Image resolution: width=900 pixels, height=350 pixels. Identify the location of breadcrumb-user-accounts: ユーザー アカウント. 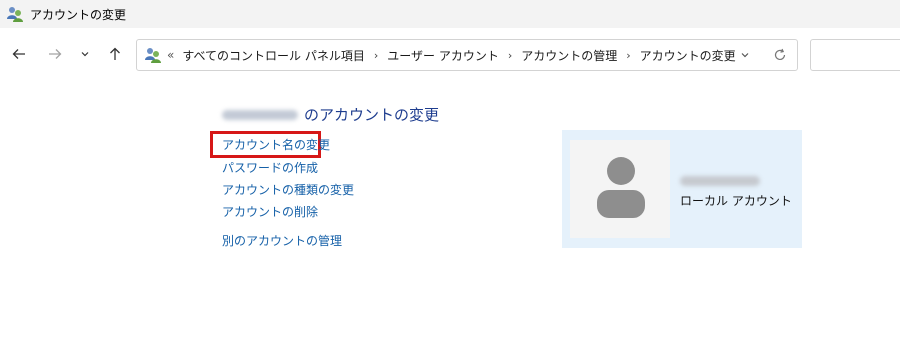
(443, 55).